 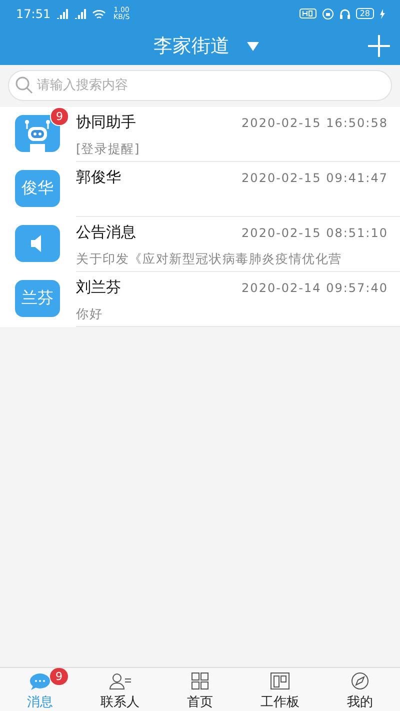 What do you see at coordinates (120, 681) in the screenshot?
I see `contacts-icon` at bounding box center [120, 681].